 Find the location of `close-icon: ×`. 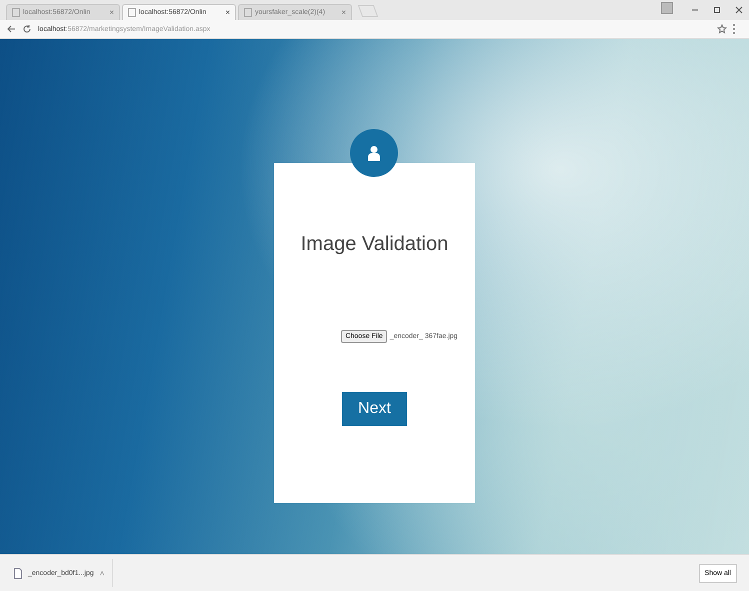

close-icon: × is located at coordinates (227, 12).